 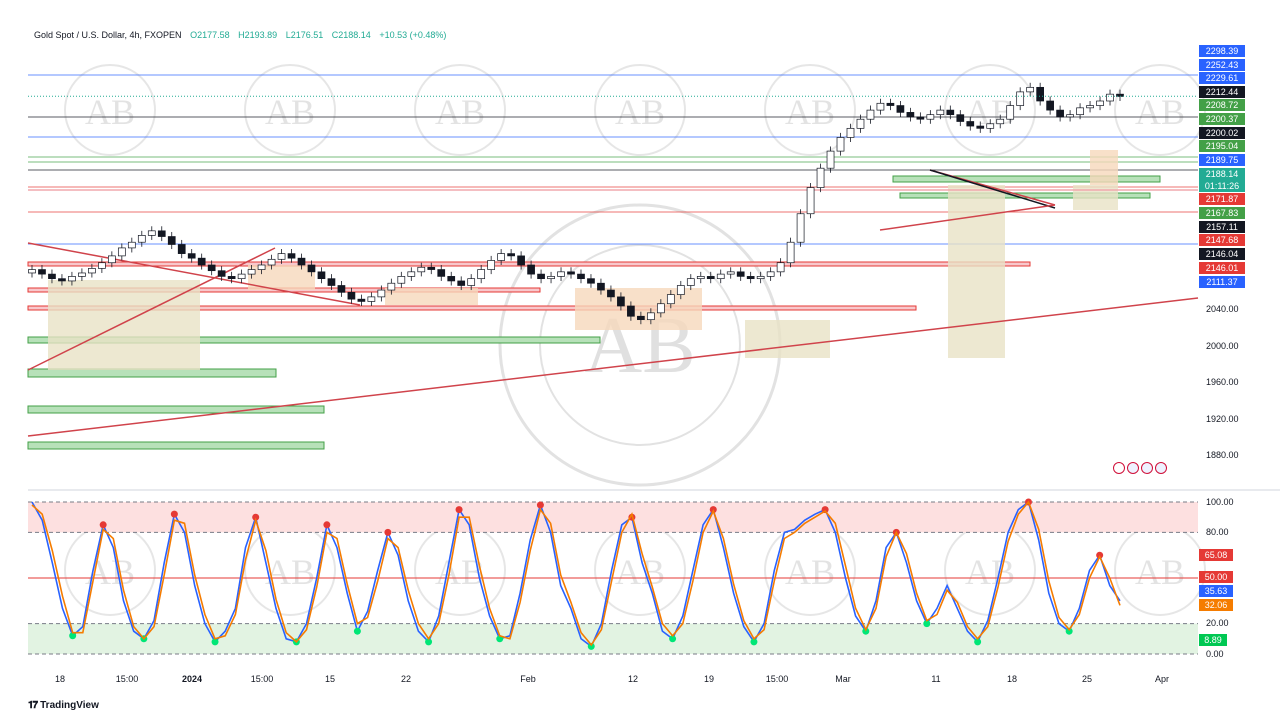 What do you see at coordinates (528, 679) in the screenshot?
I see `time-tick-label: Feb` at bounding box center [528, 679].